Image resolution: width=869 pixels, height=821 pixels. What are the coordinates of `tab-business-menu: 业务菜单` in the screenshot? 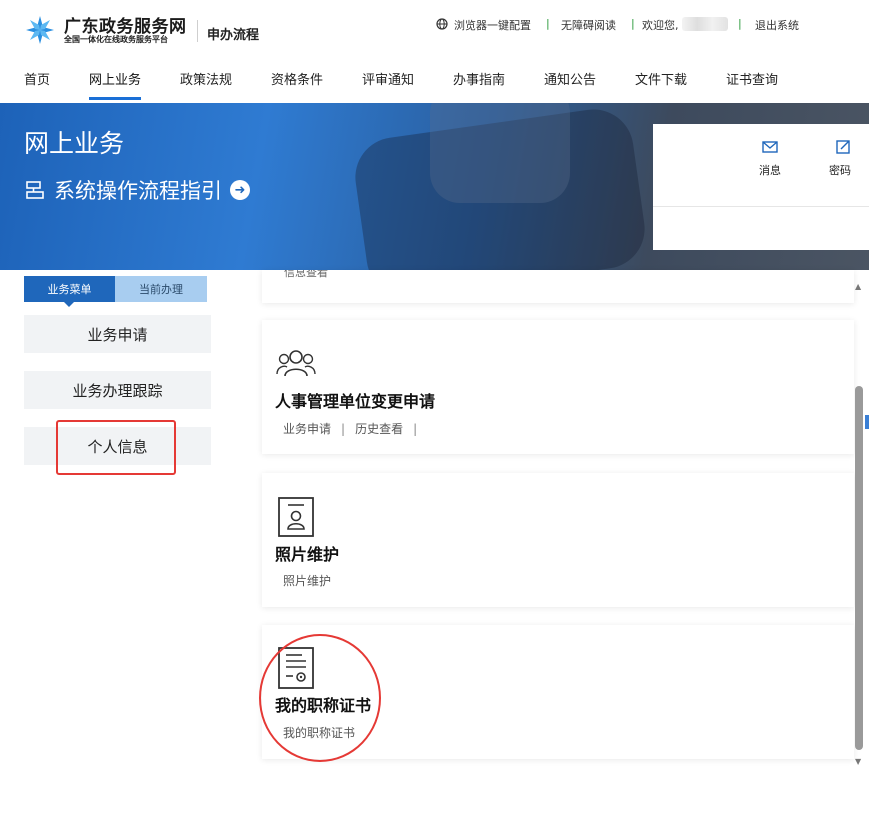 It's located at (69, 291).